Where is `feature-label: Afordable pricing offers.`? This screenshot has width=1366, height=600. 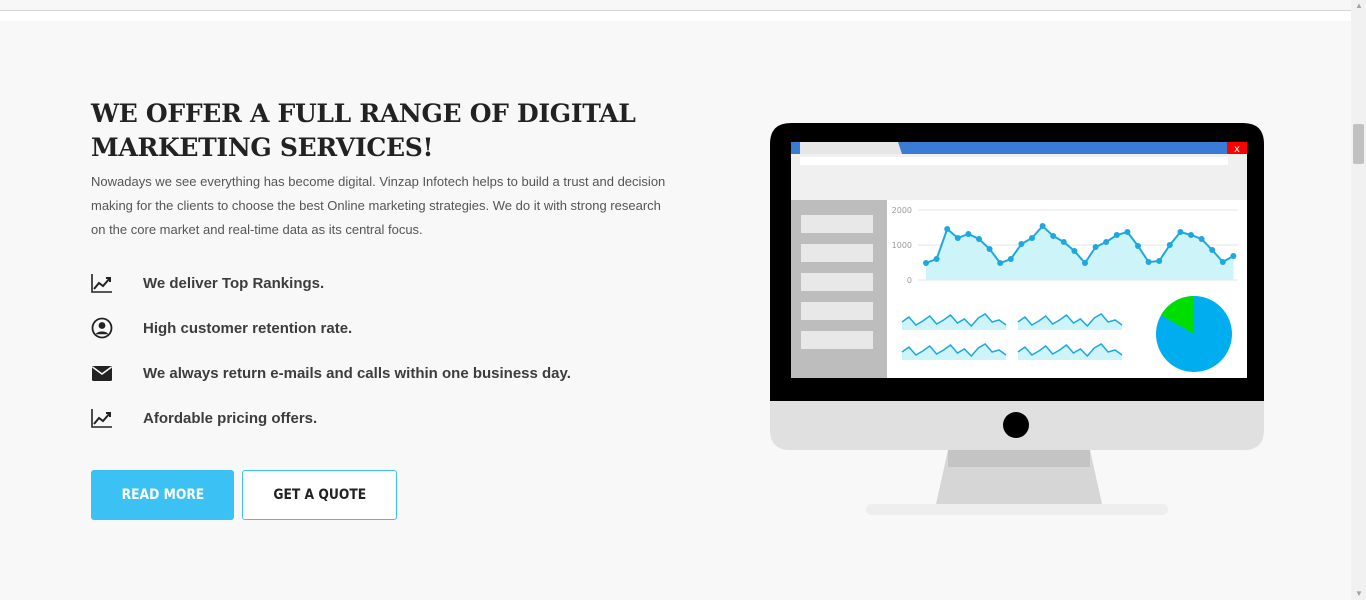 feature-label: Afordable pricing offers. is located at coordinates (230, 418).